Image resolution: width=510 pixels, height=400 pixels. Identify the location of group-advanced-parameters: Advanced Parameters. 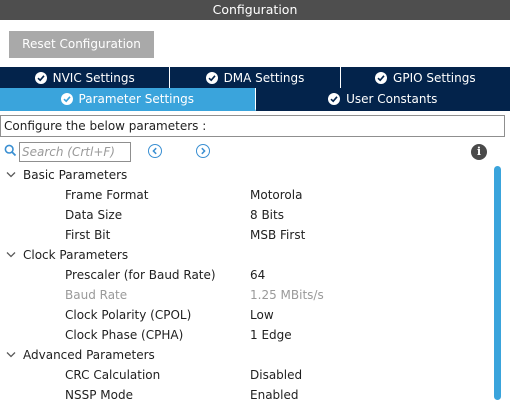
(246, 355).